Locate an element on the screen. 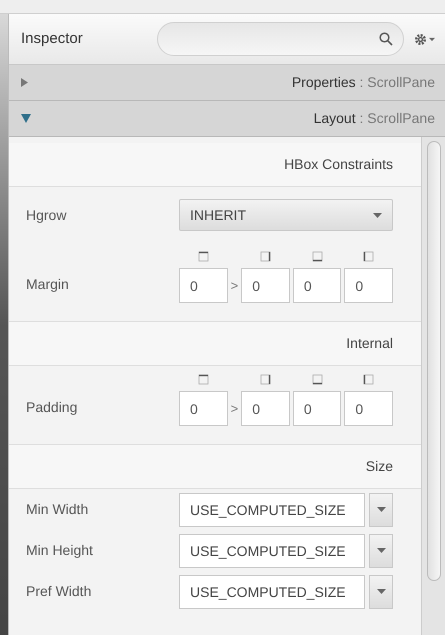 This screenshot has height=635, width=445. inspector-title: Inspector is located at coordinates (52, 38).